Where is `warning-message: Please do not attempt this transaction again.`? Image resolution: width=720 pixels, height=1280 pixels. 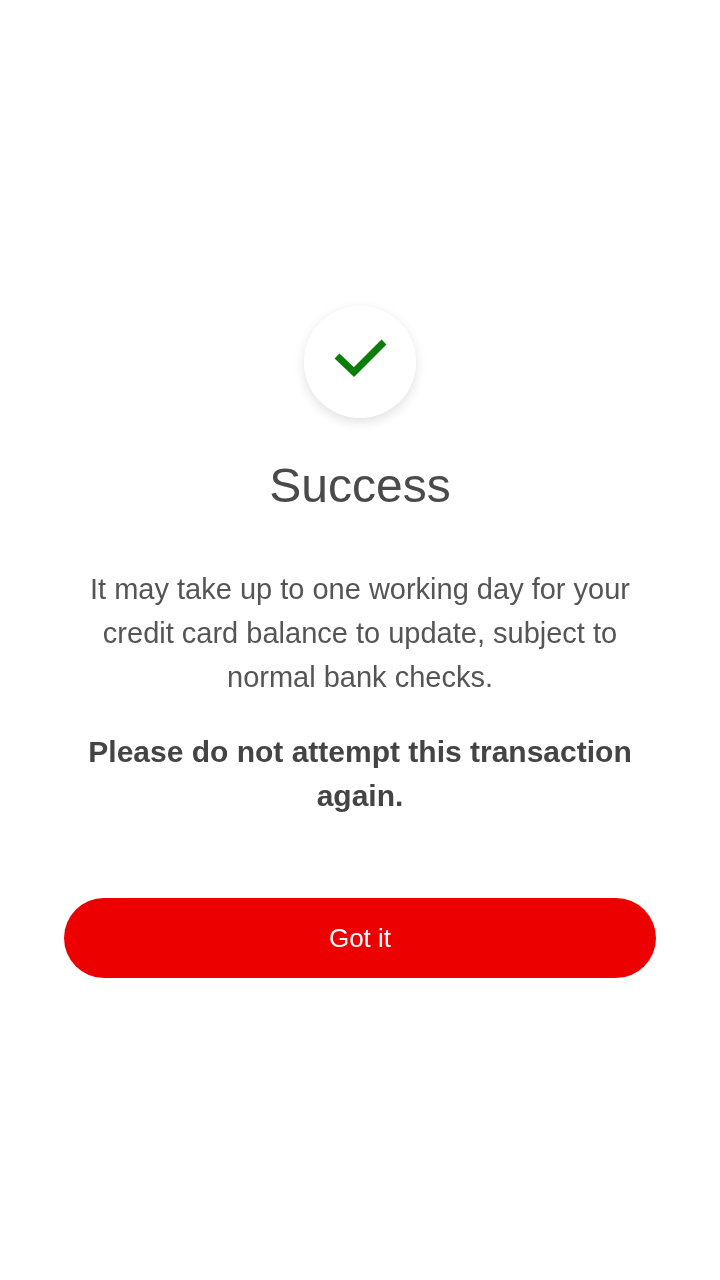
warning-message: Please do not attempt this transaction again. is located at coordinates (360, 774).